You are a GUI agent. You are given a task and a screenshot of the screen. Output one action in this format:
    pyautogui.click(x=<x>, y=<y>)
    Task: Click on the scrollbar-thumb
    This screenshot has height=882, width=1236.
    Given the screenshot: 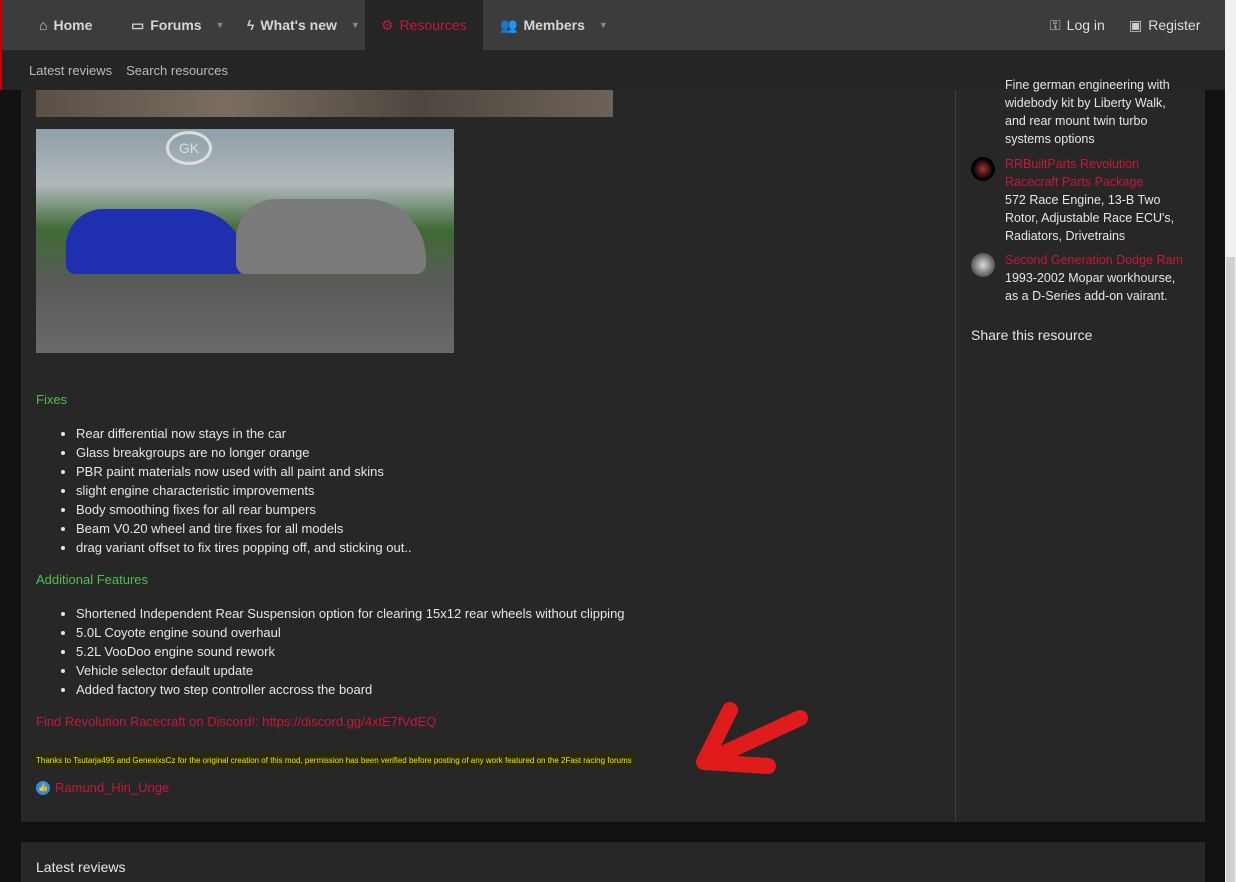 What is the action you would take?
    pyautogui.click(x=1230, y=569)
    